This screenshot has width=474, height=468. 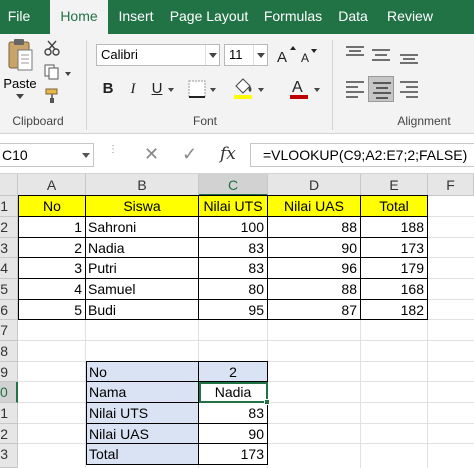 What do you see at coordinates (314, 268) in the screenshot?
I see `table-cell-uas: 96` at bounding box center [314, 268].